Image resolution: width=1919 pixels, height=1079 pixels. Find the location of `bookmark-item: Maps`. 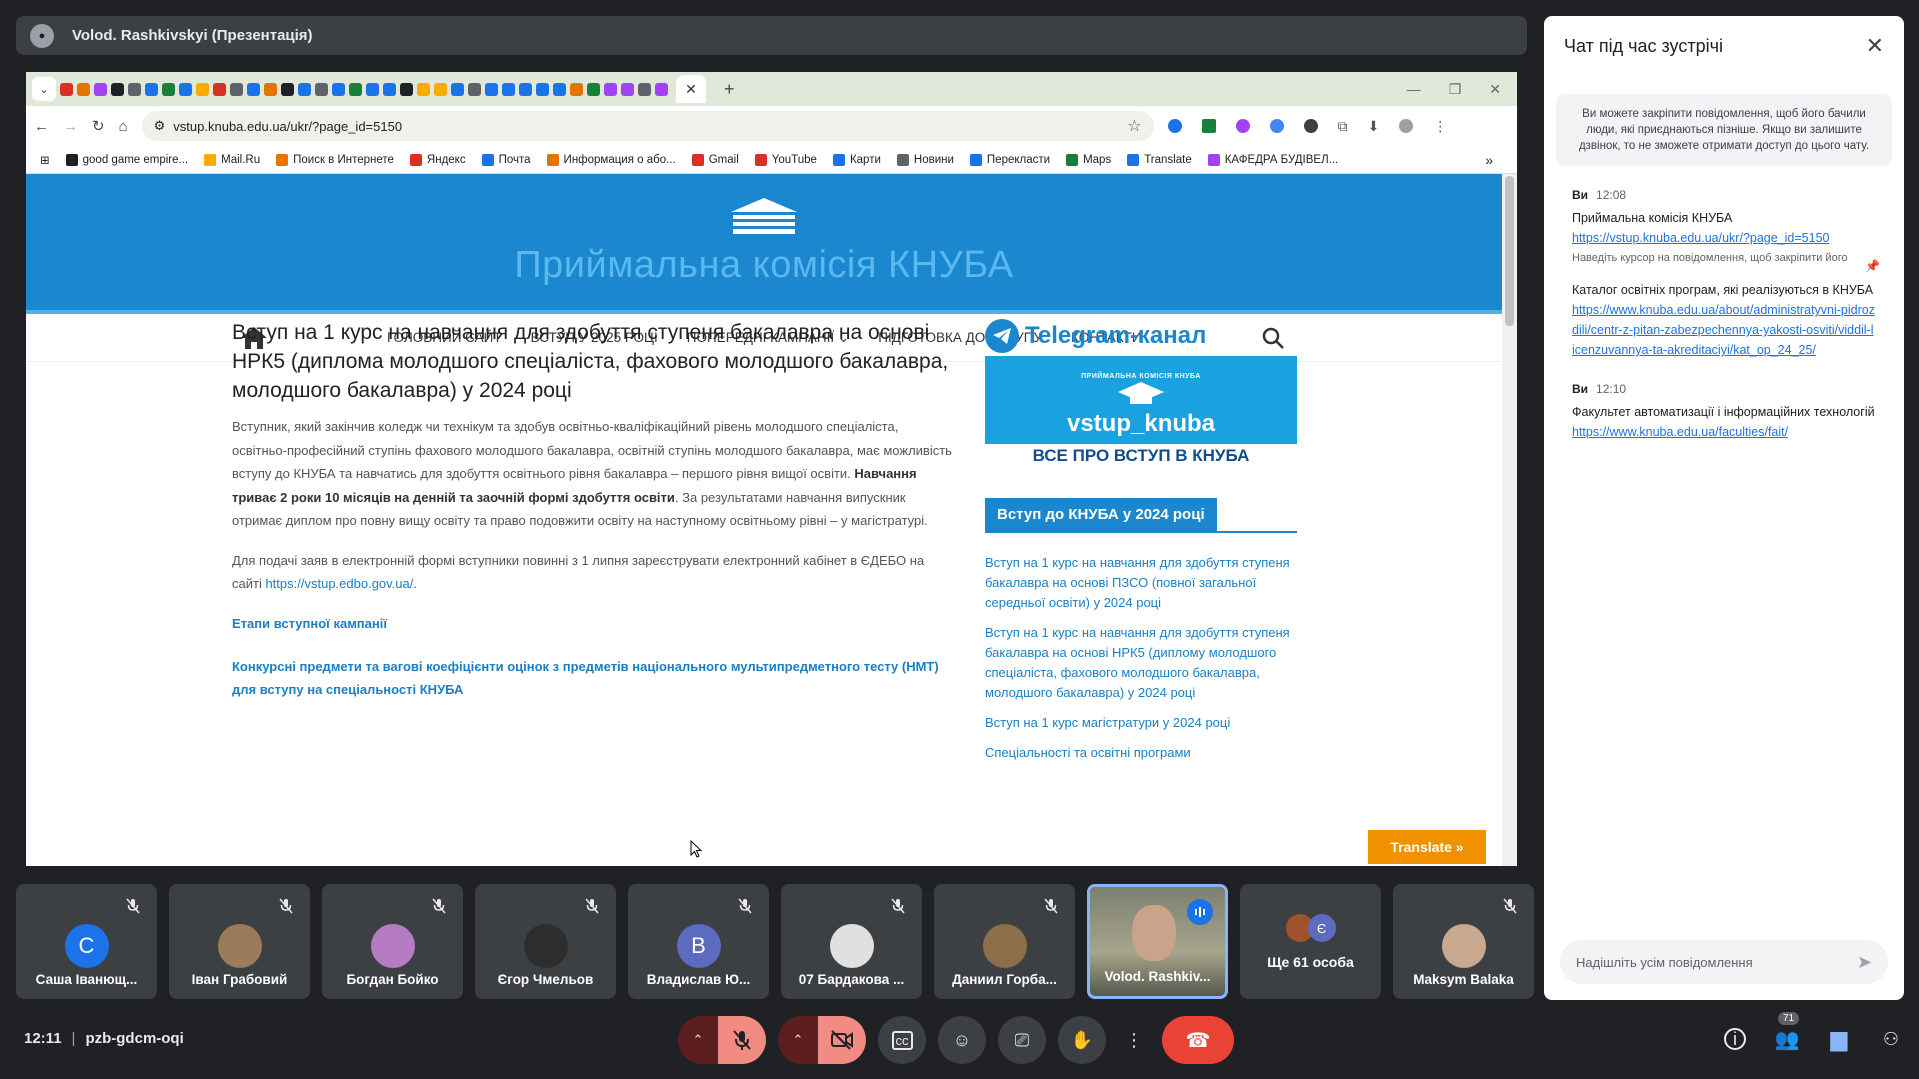

bookmark-item: Maps is located at coordinates (1088, 159).